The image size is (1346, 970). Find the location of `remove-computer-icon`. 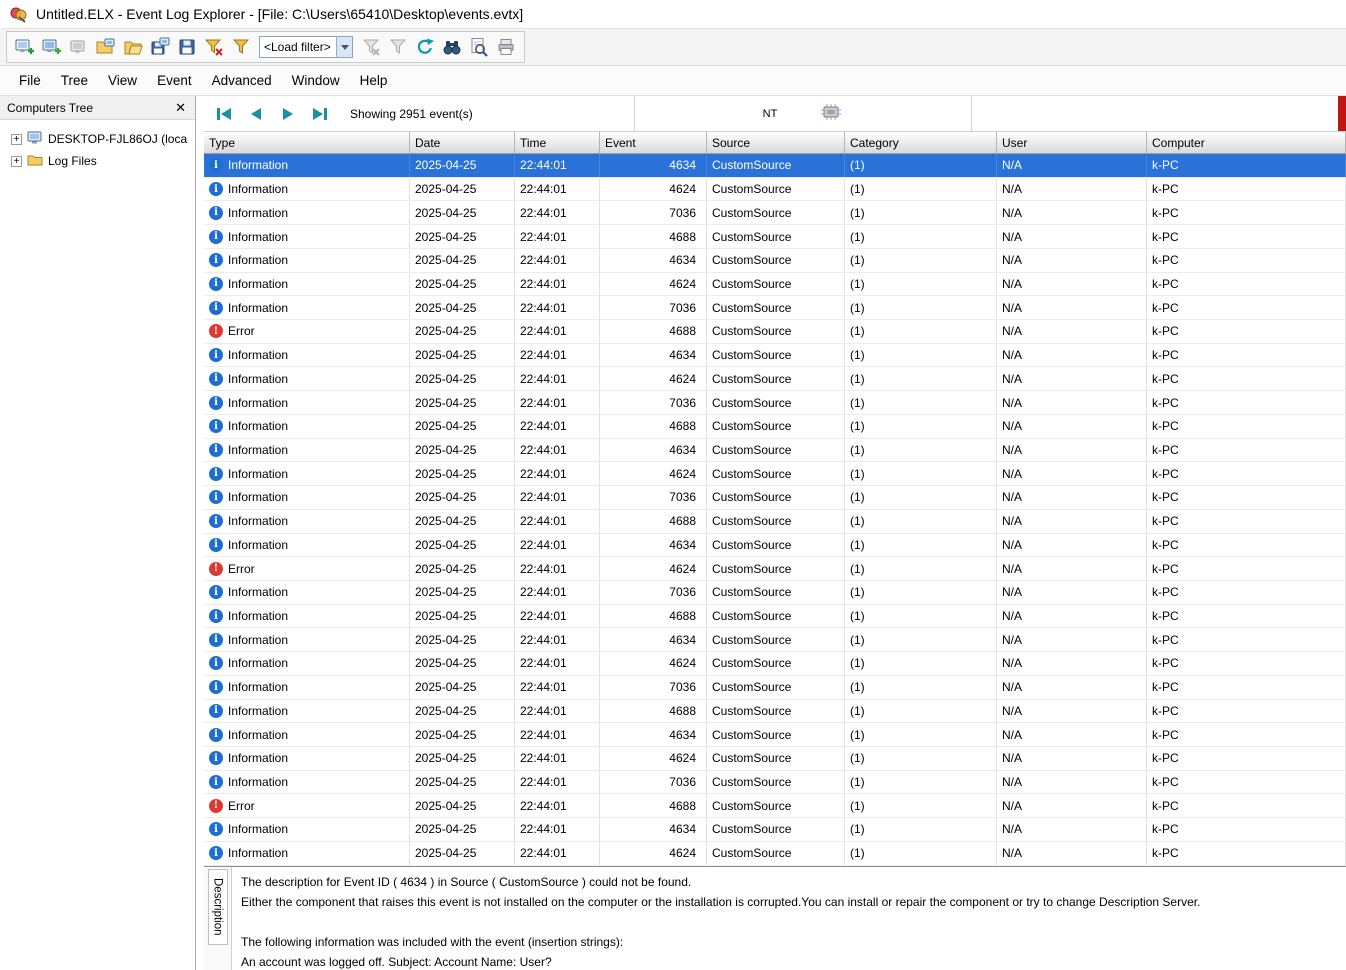

remove-computer-icon is located at coordinates (79, 47).